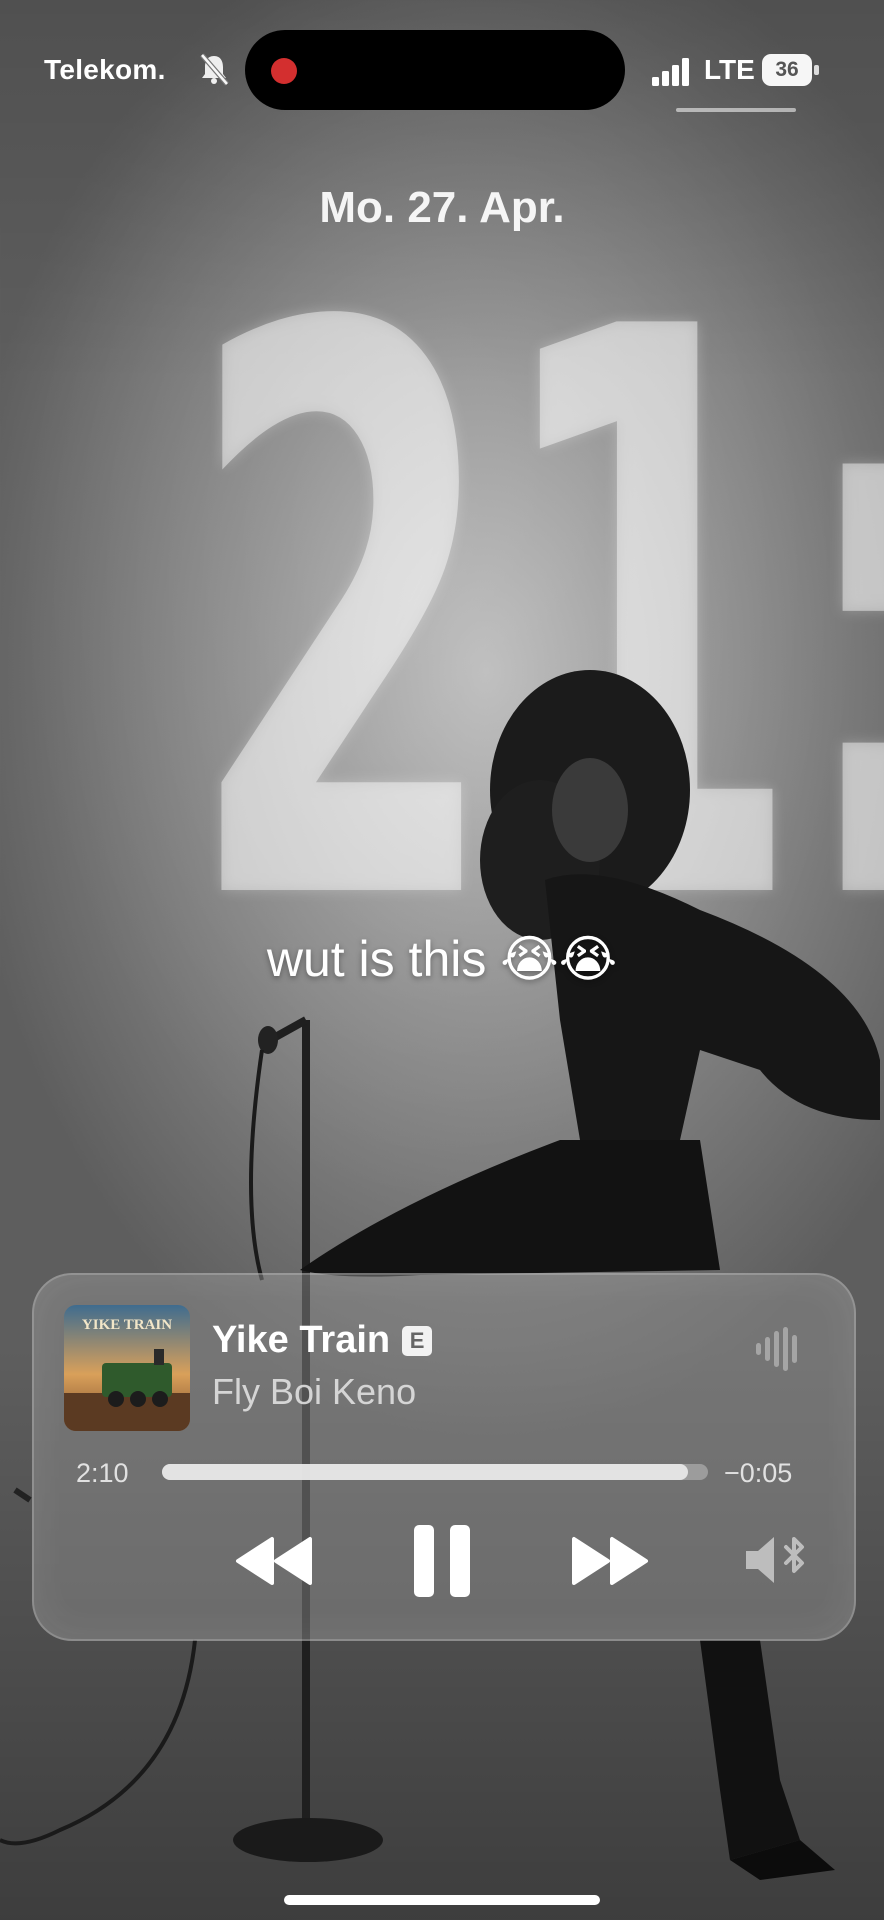  Describe the element at coordinates (376, 959) in the screenshot. I see `caption-text: wut is this` at that location.